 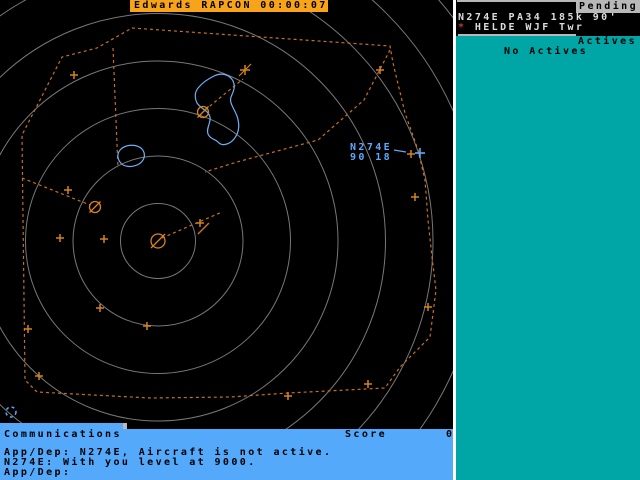 What do you see at coordinates (546, 51) in the screenshot?
I see `no-actives-label: No Actives` at bounding box center [546, 51].